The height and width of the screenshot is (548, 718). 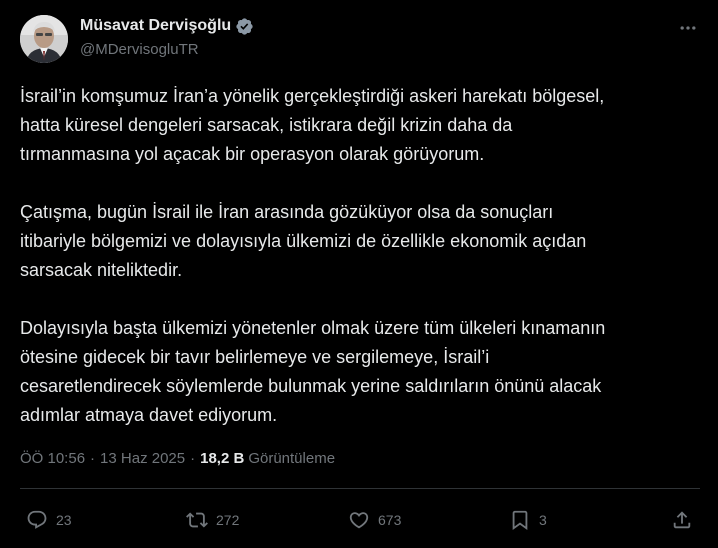 I want to click on share-button, so click(x=682, y=520).